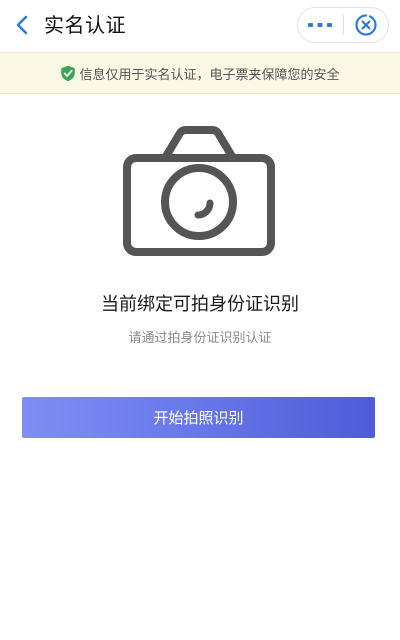  Describe the element at coordinates (199, 191) in the screenshot. I see `camera-icon` at that location.